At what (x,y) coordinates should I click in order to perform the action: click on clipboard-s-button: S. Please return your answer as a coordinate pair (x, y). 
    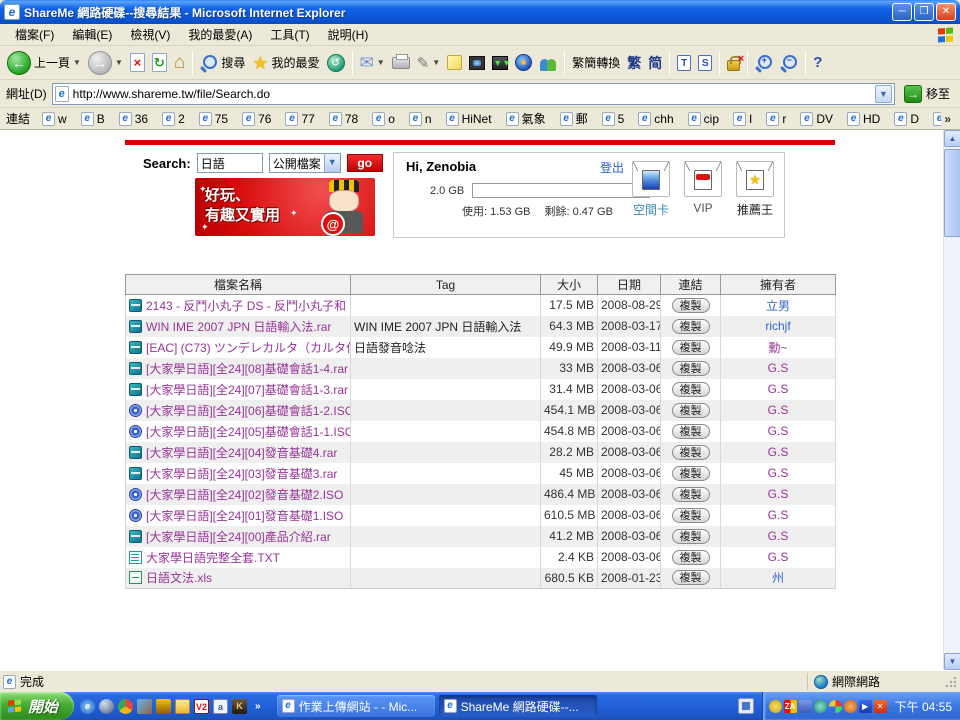
    Looking at the image, I should click on (705, 63).